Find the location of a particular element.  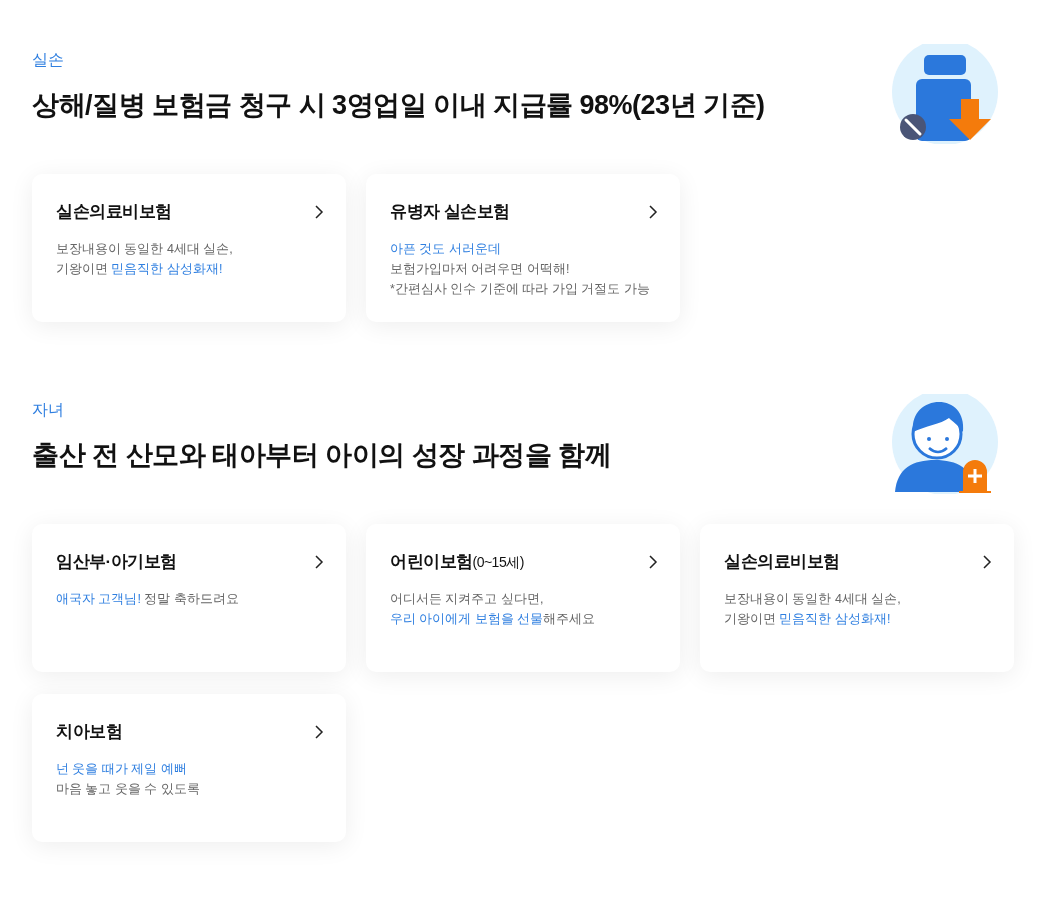

card-description: 애국자 고객님! 정말 축하드려요 is located at coordinates (147, 599).